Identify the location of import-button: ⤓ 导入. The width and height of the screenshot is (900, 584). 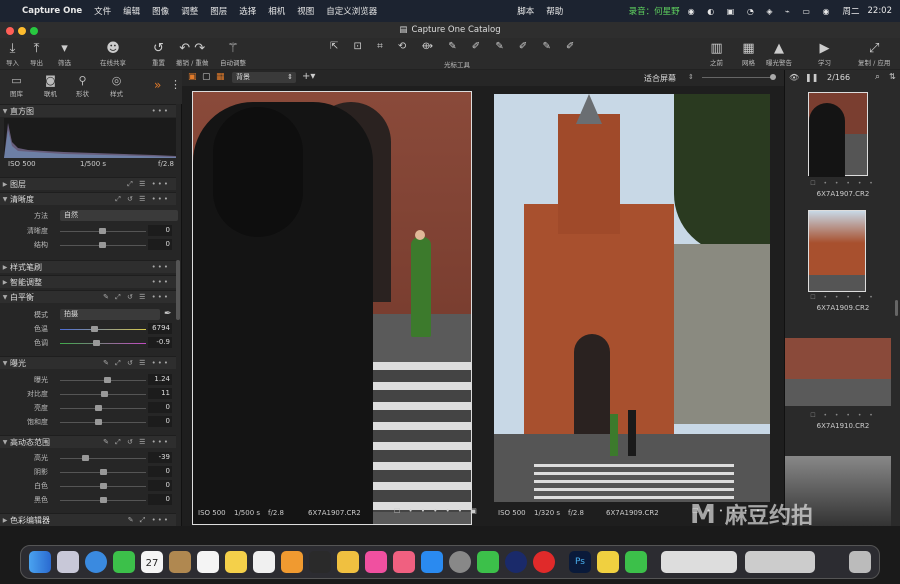
(12, 53).